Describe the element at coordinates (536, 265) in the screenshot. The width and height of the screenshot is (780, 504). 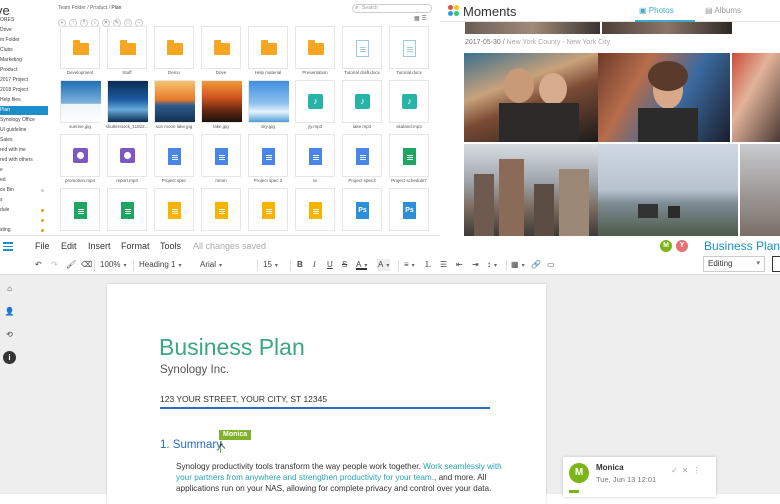
I see `insert-link-icon: 🔗` at that location.